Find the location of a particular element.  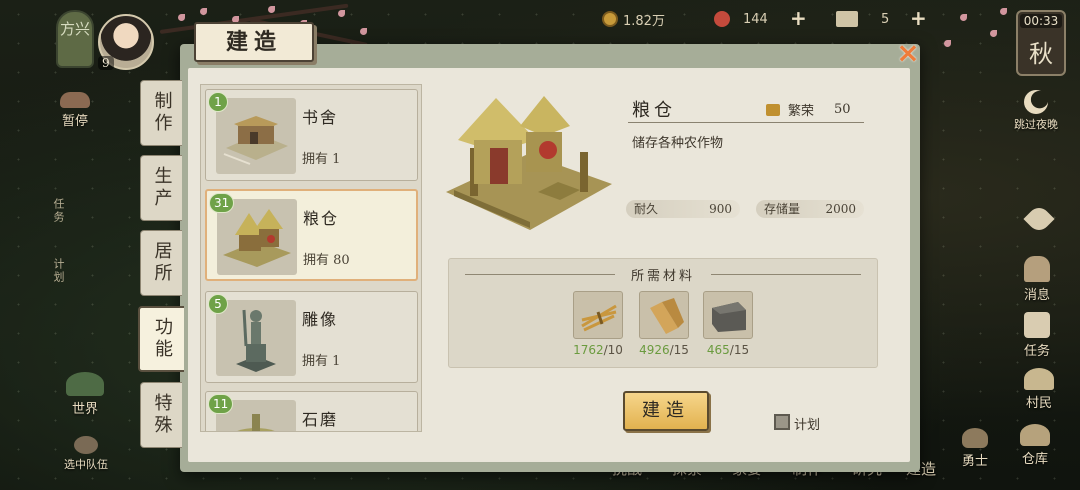

study-house-icon is located at coordinates (255, 140).